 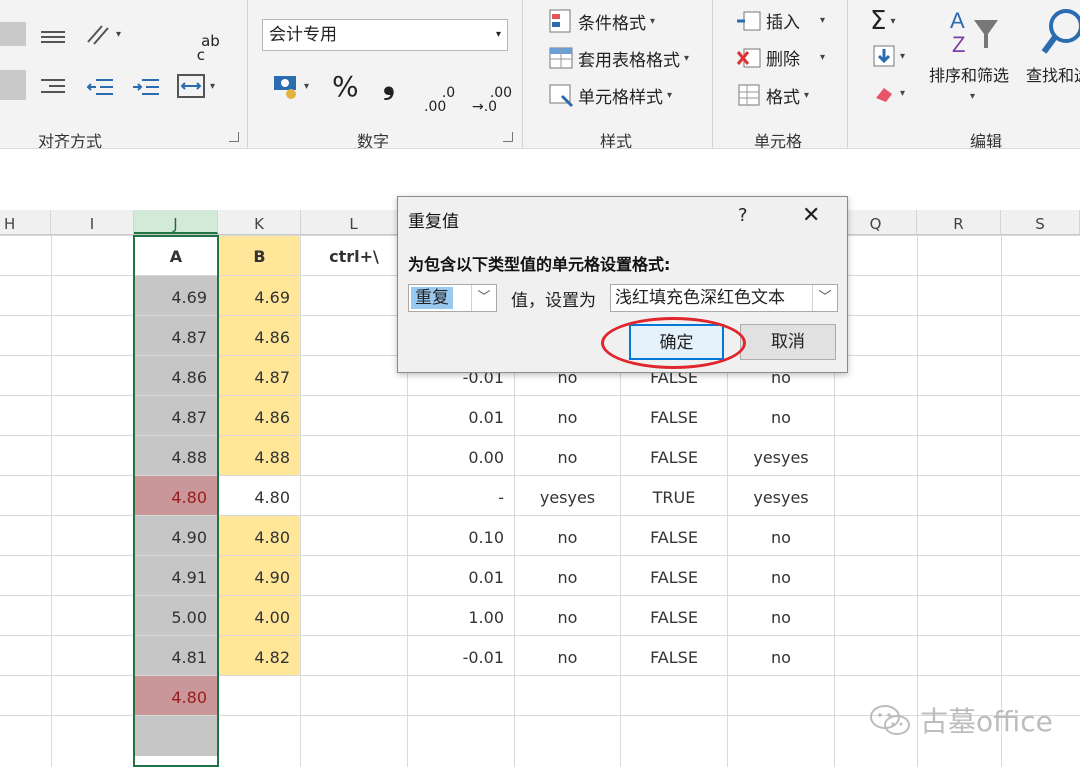 What do you see at coordinates (780, 20) in the screenshot?
I see `insert-button: 插入 ▾` at bounding box center [780, 20].